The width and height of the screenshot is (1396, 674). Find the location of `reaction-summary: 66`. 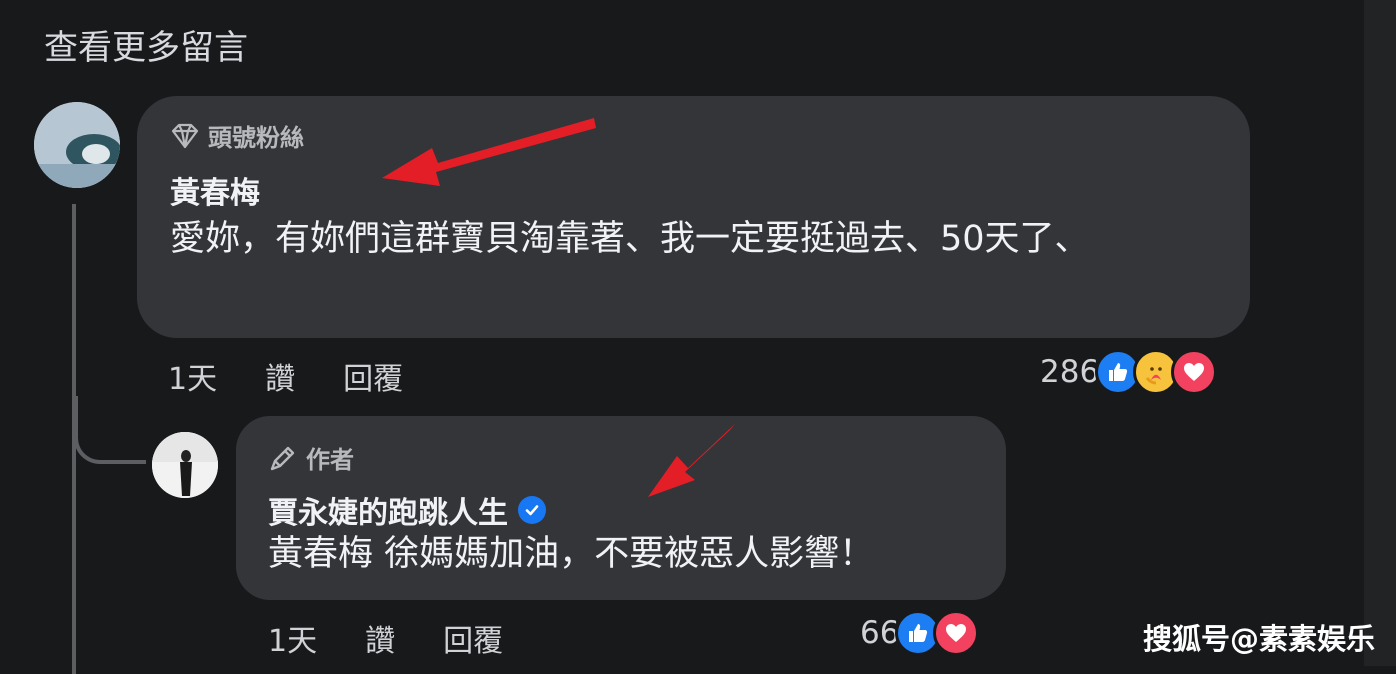

reaction-summary: 66 is located at coordinates (920, 633).